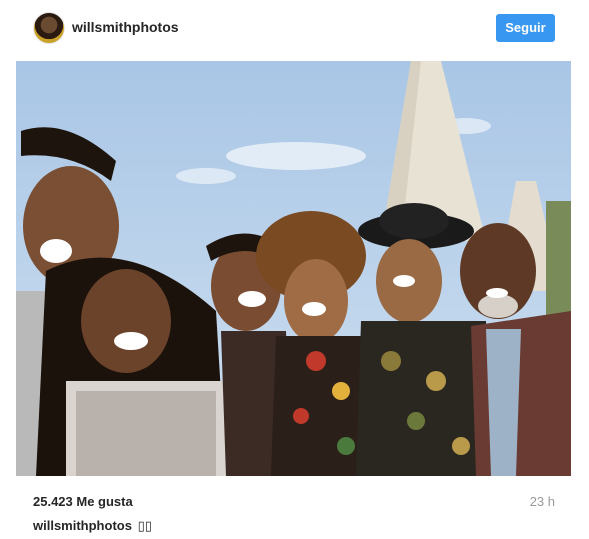 This screenshot has width=589, height=539. What do you see at coordinates (83, 501) in the screenshot?
I see `likes-count: 25.423 Me gusta` at bounding box center [83, 501].